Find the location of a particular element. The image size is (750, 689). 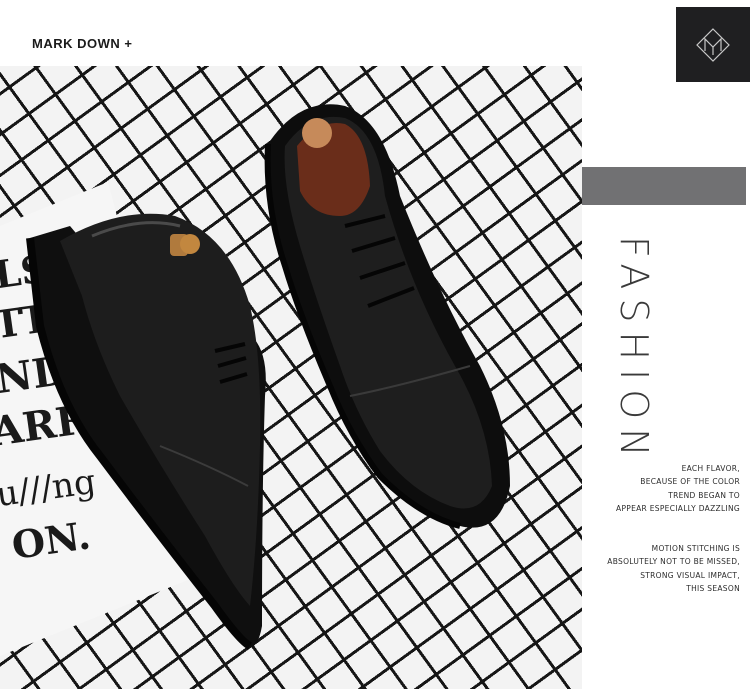

description-line: BECAUSE OF THE COLOR is located at coordinates (690, 482).